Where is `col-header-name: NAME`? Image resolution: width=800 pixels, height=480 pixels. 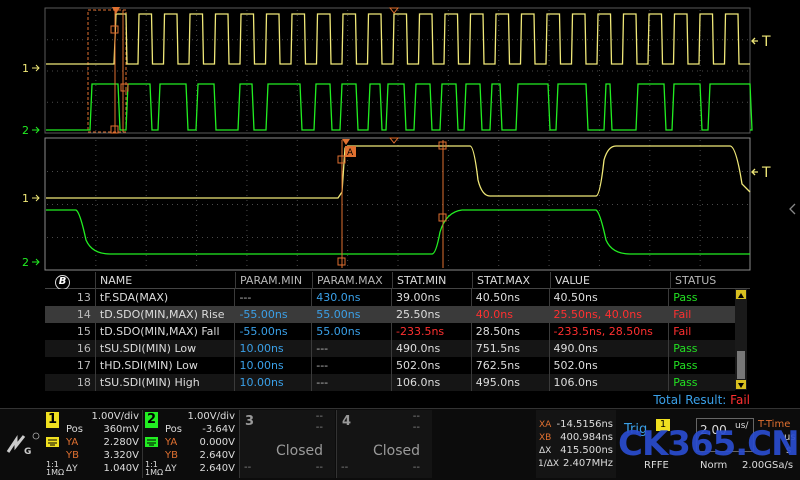
col-header-name: NAME is located at coordinates (166, 280).